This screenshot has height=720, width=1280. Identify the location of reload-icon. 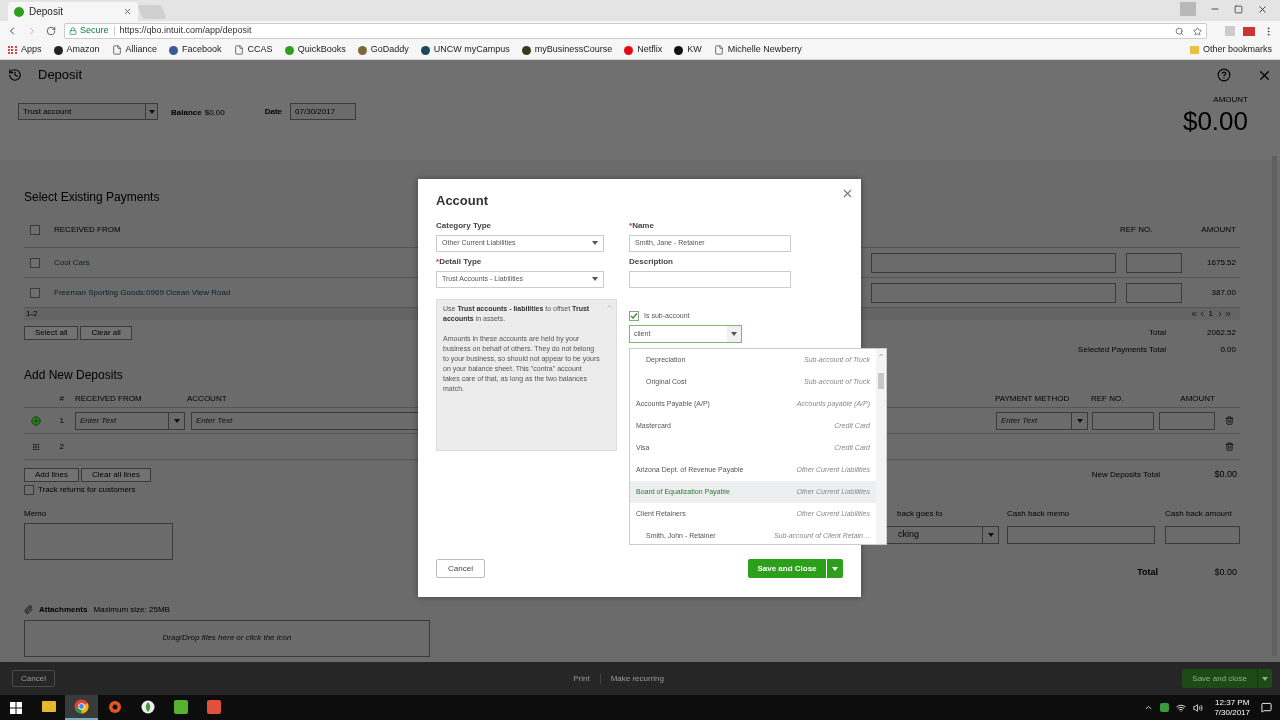
(51, 31).